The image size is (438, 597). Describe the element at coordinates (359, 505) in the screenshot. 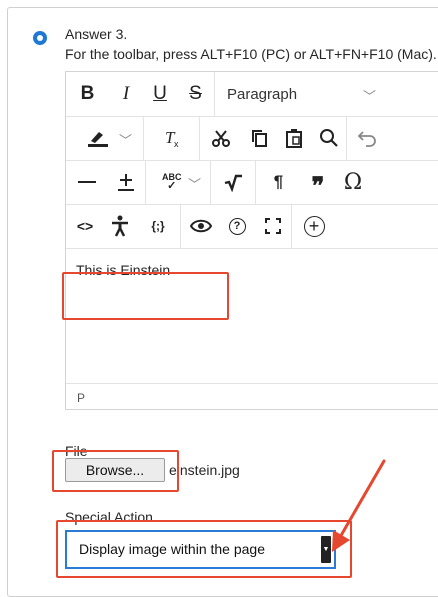

I see `annotation-arrow` at that location.